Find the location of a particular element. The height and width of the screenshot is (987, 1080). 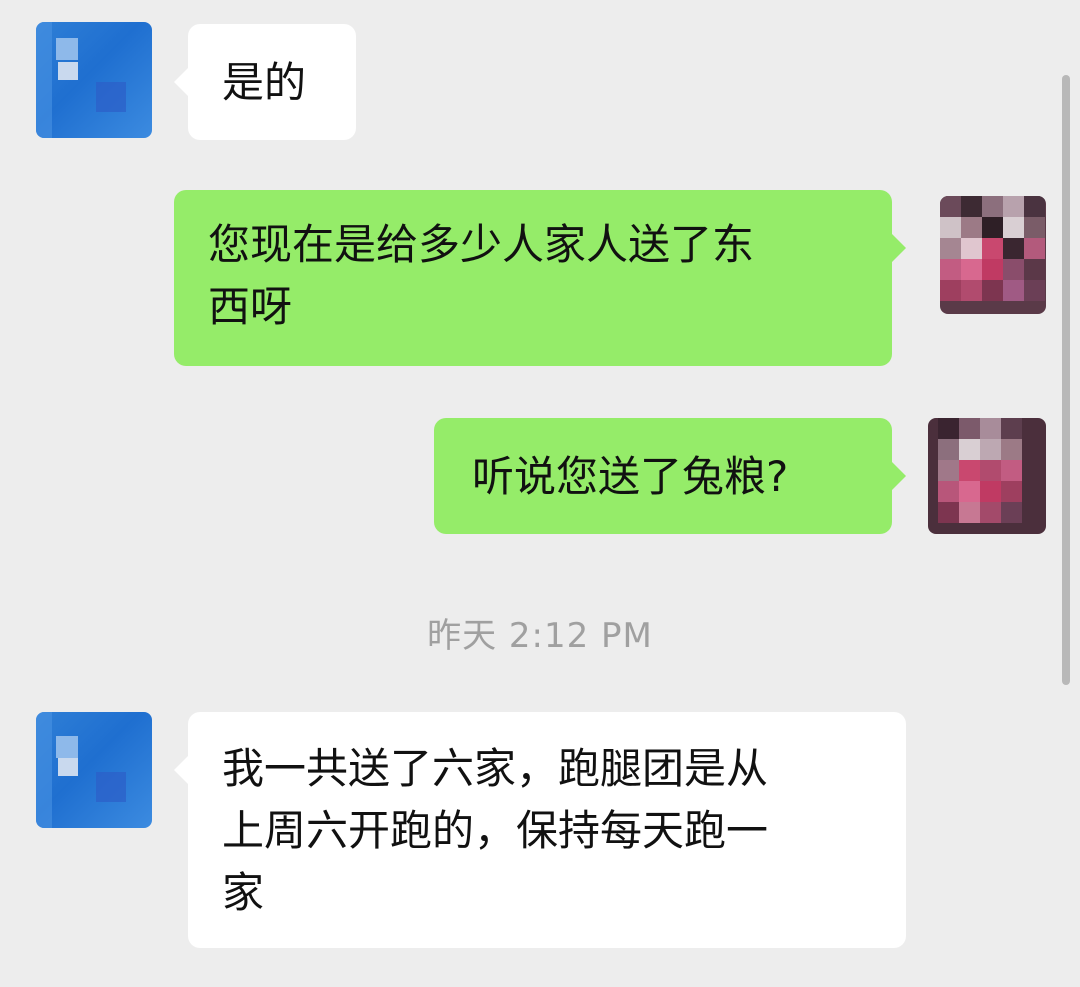

message-text: 是的 is located at coordinates (264, 82).